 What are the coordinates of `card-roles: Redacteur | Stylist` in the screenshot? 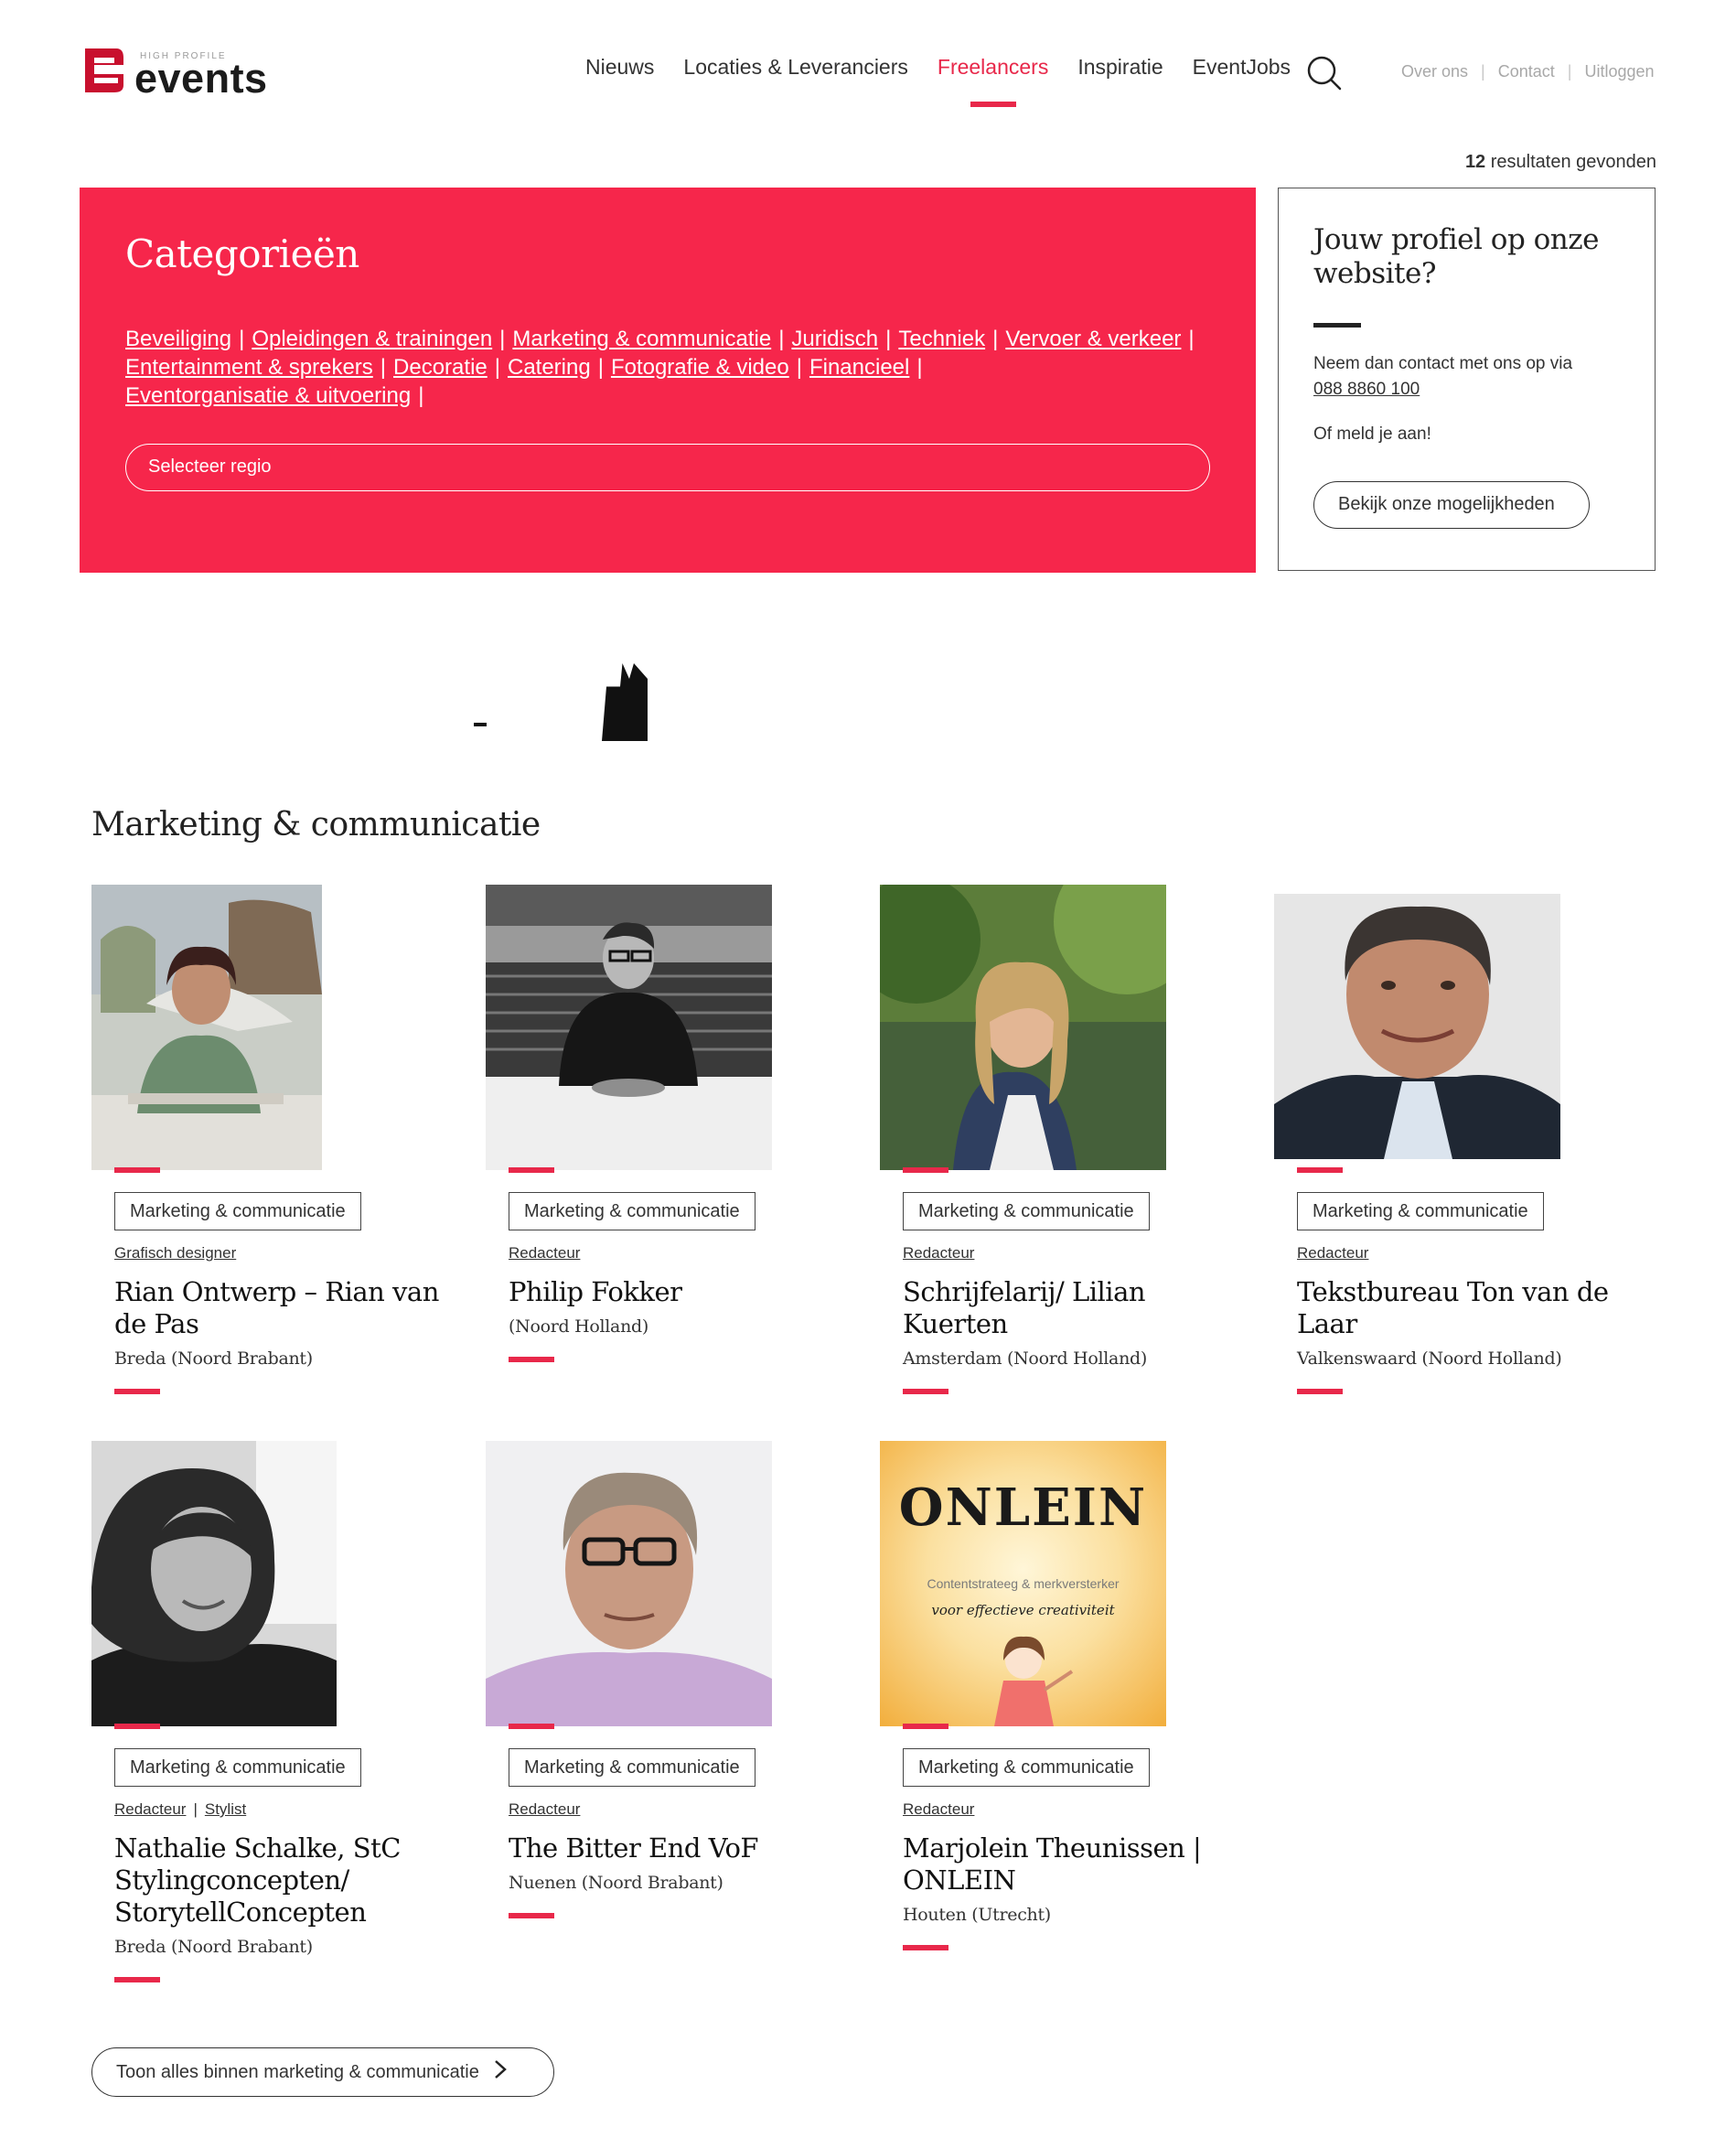 It's located at (180, 1809).